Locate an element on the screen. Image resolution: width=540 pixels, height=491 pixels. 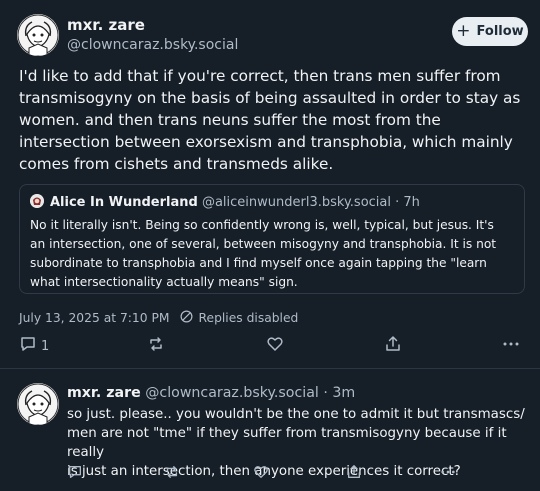
reply-header: mxr. zare @clowncaraz.bsky.social · 3m is located at coordinates (211, 393).